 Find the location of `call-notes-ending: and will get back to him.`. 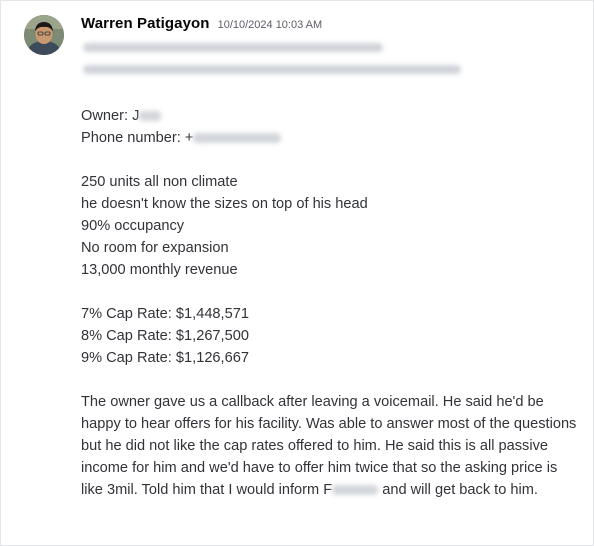

call-notes-ending: and will get back to him. is located at coordinates (460, 490).